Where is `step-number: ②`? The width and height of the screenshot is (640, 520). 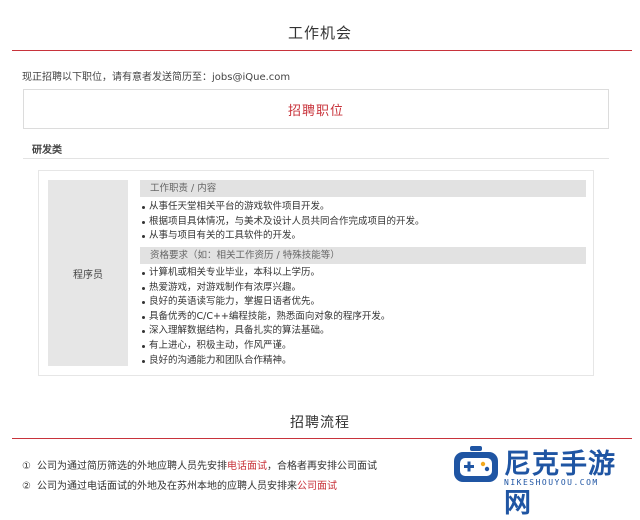
step-number: ② is located at coordinates (26, 486).